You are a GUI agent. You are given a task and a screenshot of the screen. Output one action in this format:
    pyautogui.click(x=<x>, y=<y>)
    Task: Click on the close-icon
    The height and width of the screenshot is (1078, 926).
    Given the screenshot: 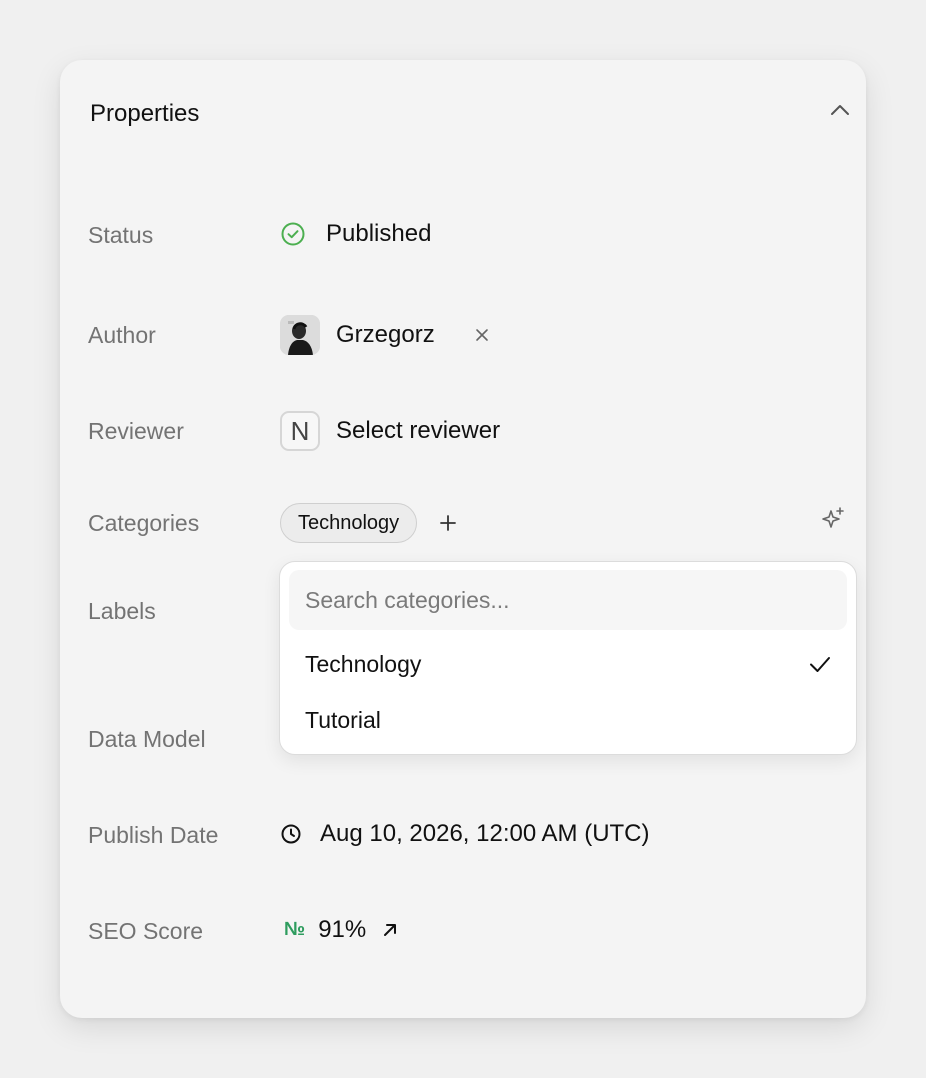 What is the action you would take?
    pyautogui.click(x=481, y=335)
    